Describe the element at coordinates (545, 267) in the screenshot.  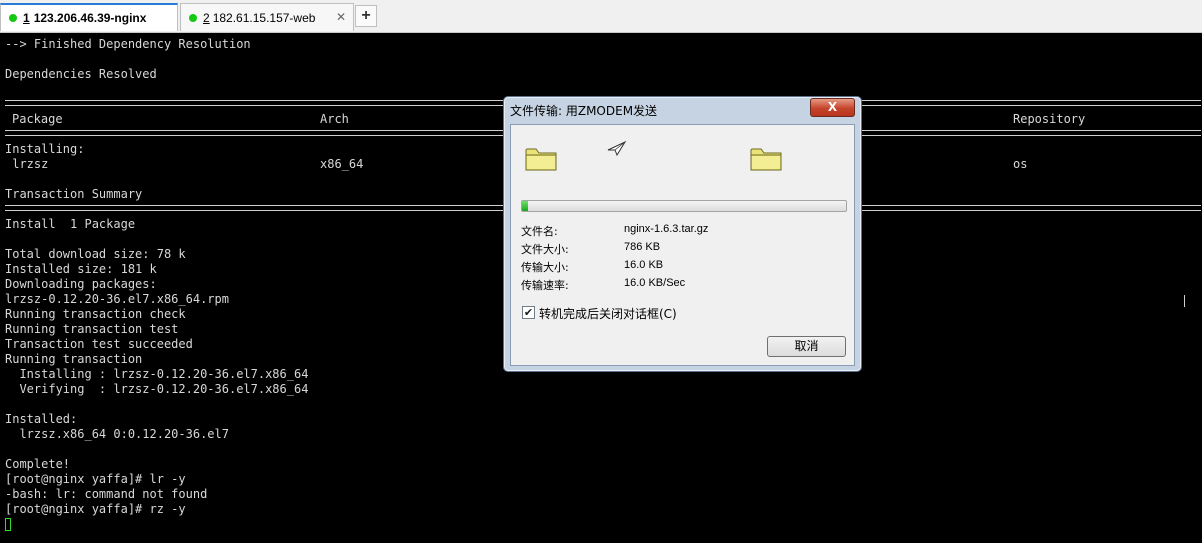
I see `transferred-size-label: 传输大小:` at that location.